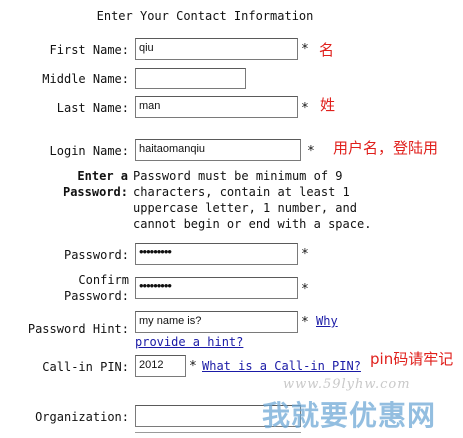 The height and width of the screenshot is (438, 463). I want to click on password-hint-label: Password Hint:, so click(78, 329).